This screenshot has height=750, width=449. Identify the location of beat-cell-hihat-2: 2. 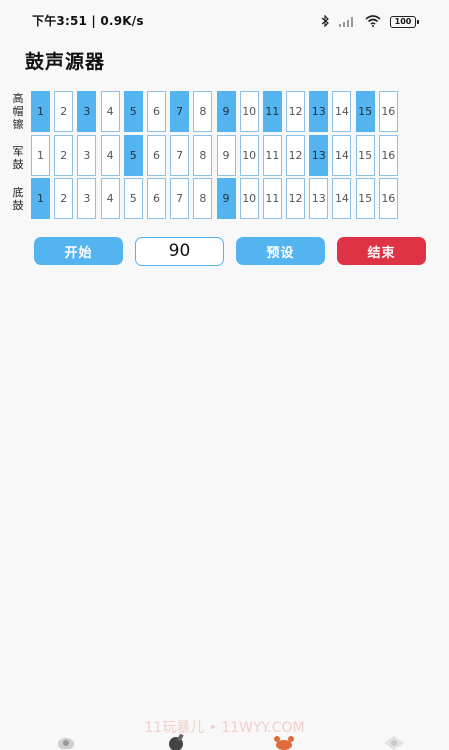
(64, 111).